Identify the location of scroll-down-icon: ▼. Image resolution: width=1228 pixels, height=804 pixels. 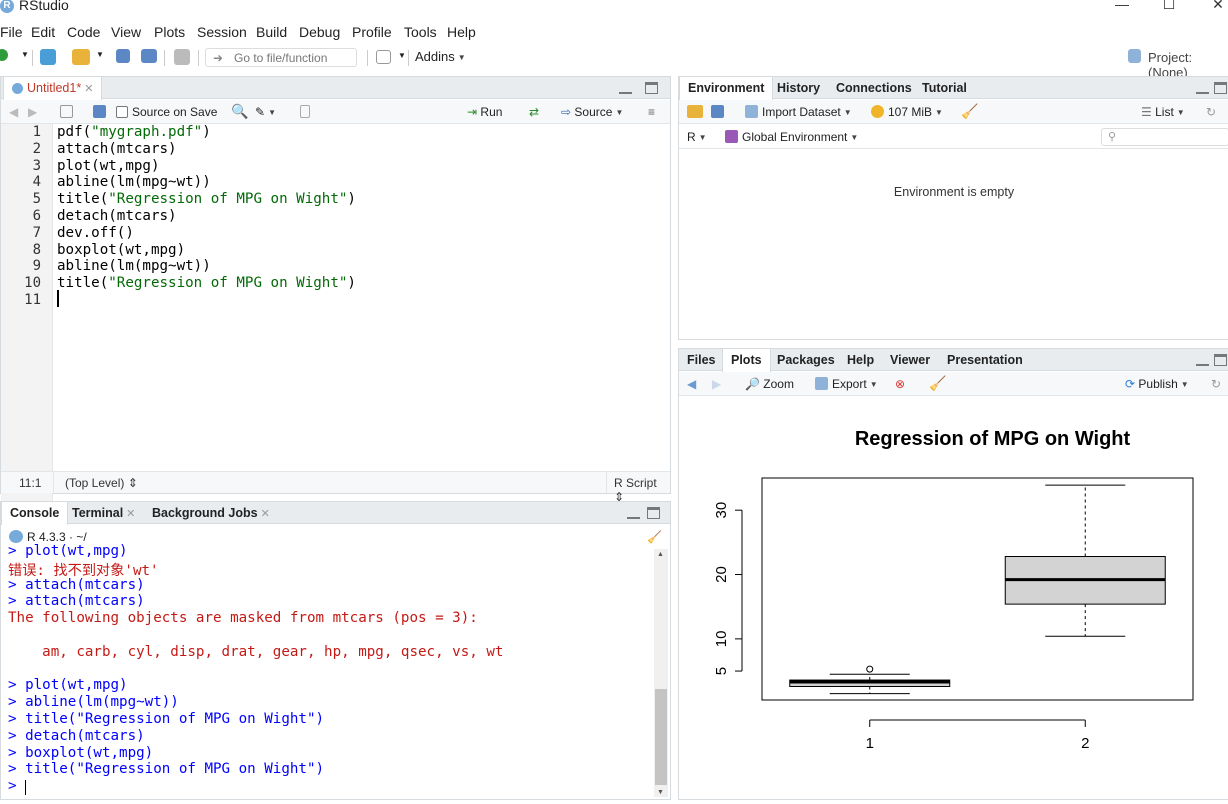
(660, 792).